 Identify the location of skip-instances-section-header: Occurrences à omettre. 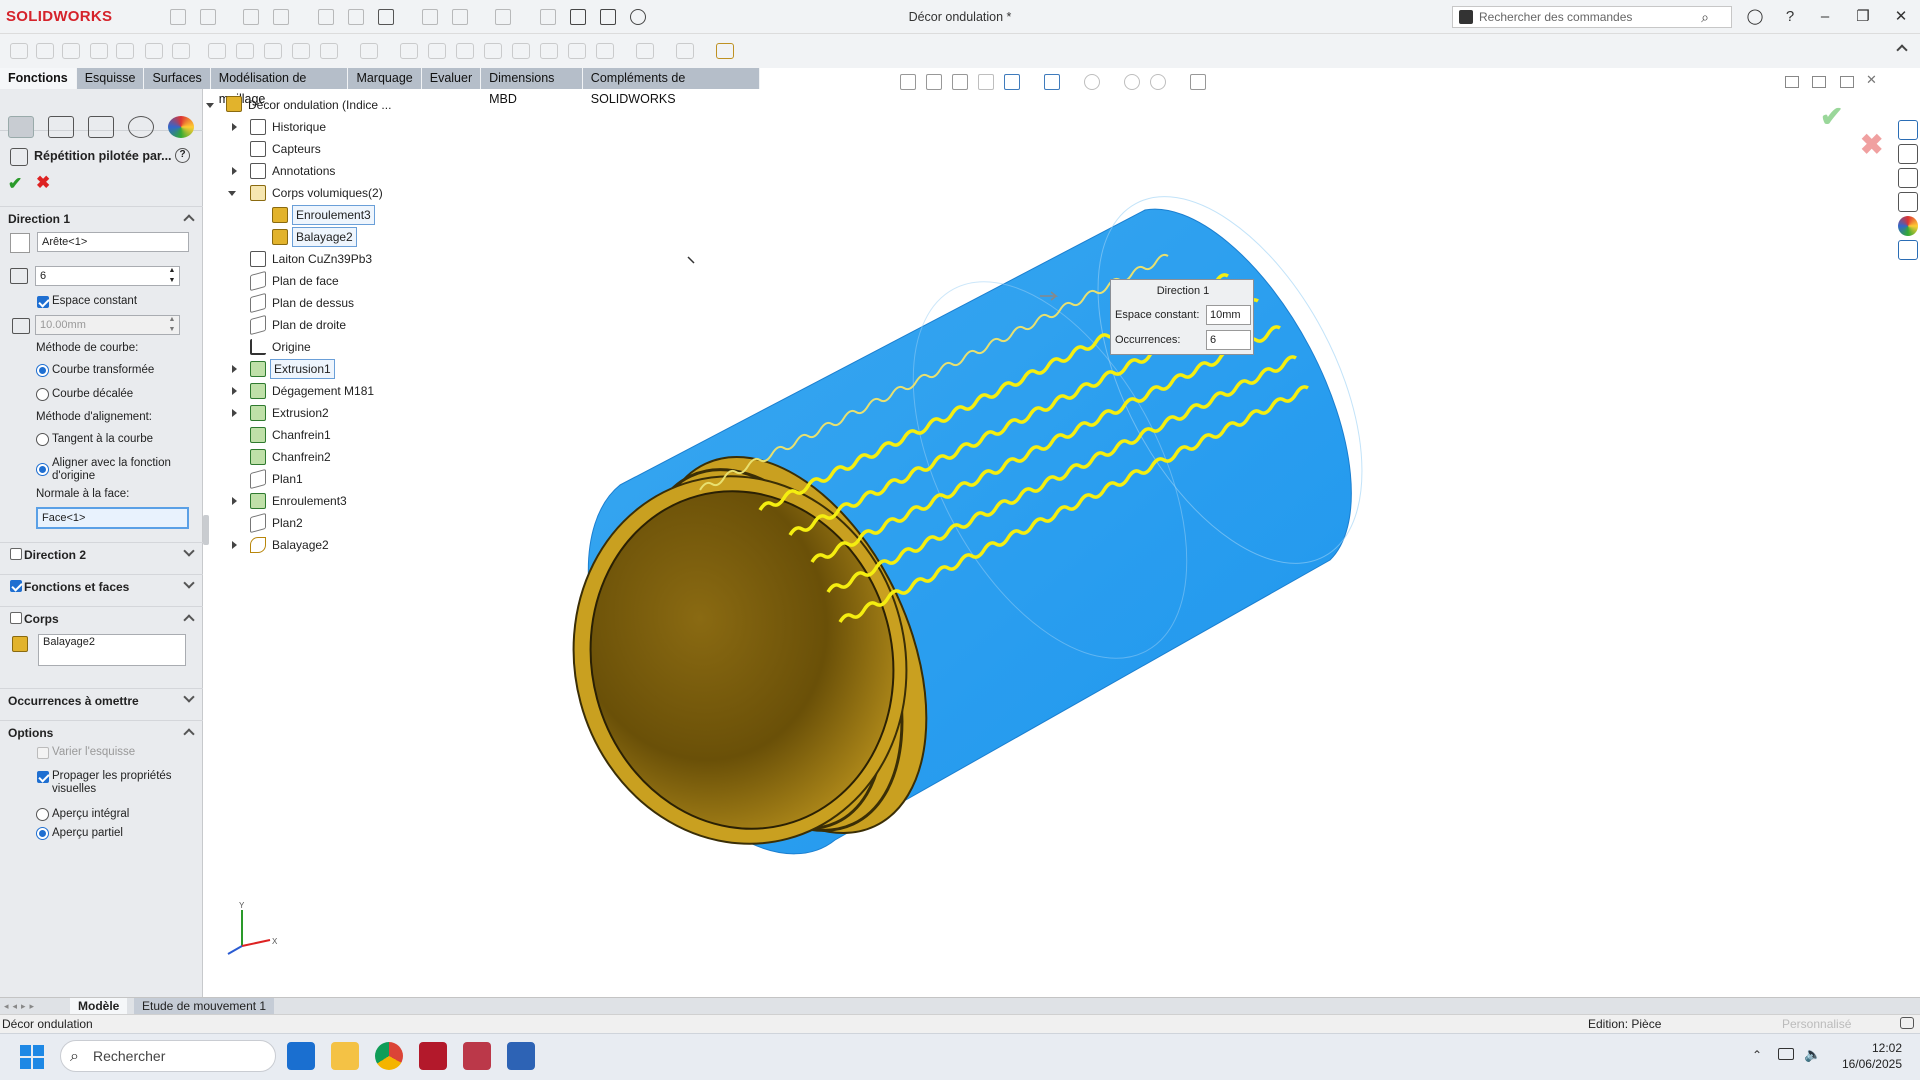
(101, 700).